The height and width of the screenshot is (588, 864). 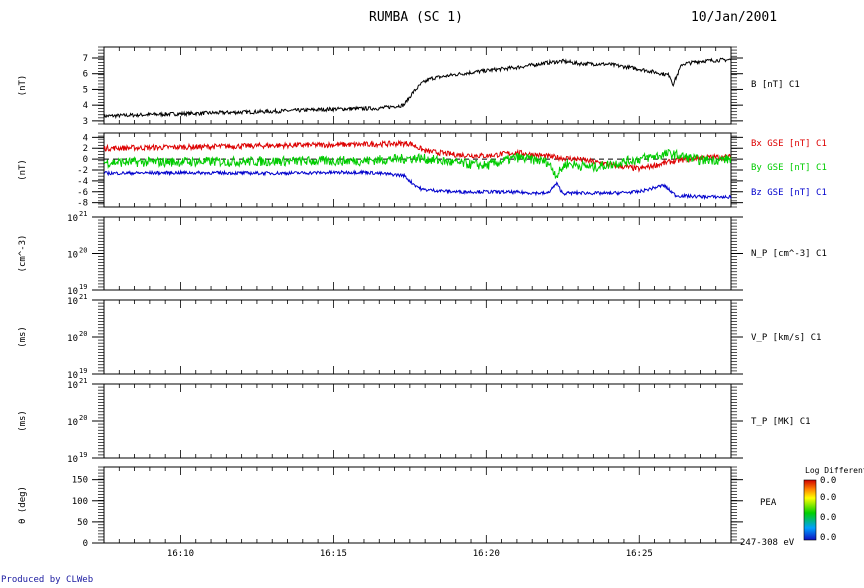 What do you see at coordinates (47, 579) in the screenshot?
I see `footer-credit: Produced by CLWeb` at bounding box center [47, 579].